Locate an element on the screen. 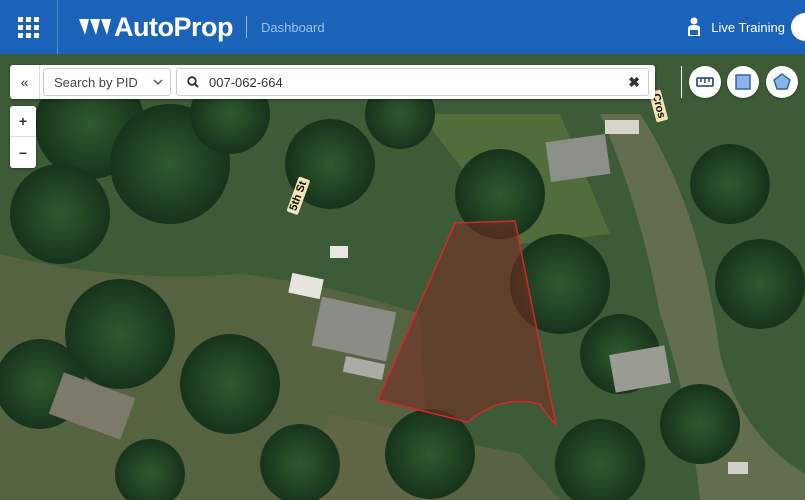 The height and width of the screenshot is (500, 805). app-menu-button is located at coordinates (29, 27).